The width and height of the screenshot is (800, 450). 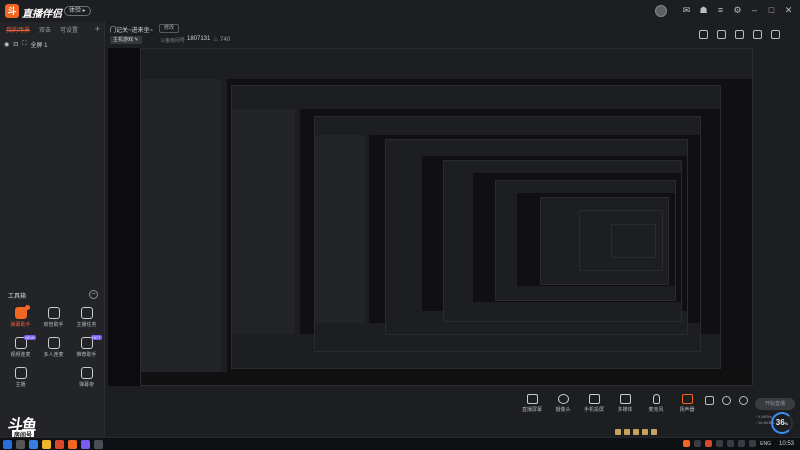 What do you see at coordinates (531, 410) in the screenshot?
I see `tool-label: 直播屏幕` at bounding box center [531, 410].